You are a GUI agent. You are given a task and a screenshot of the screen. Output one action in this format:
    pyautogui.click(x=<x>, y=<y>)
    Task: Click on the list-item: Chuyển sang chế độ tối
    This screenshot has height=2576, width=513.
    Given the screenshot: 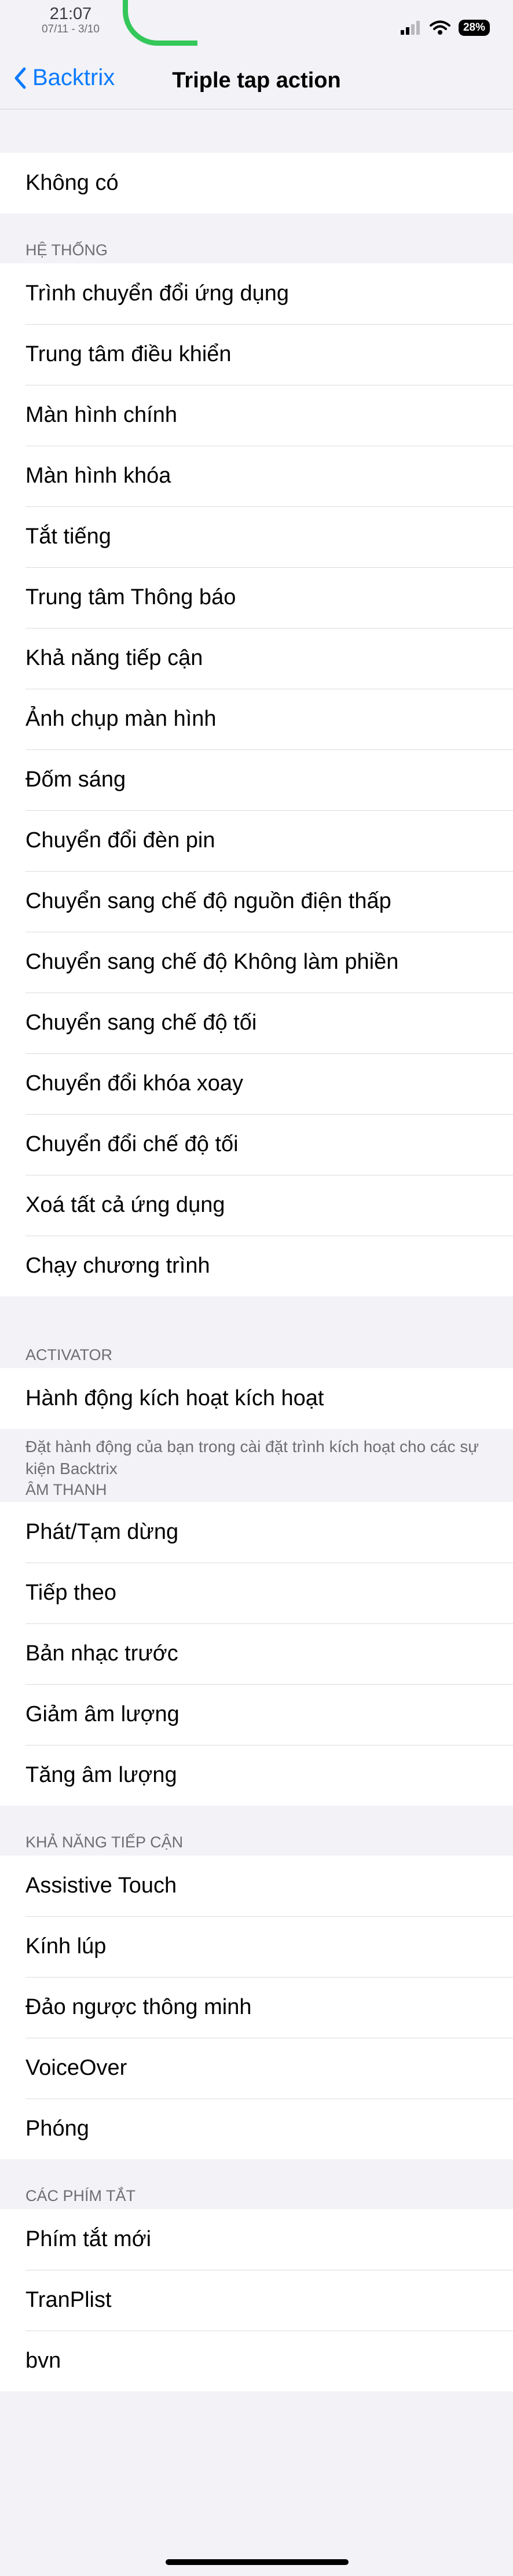 What is the action you would take?
    pyautogui.click(x=256, y=1023)
    